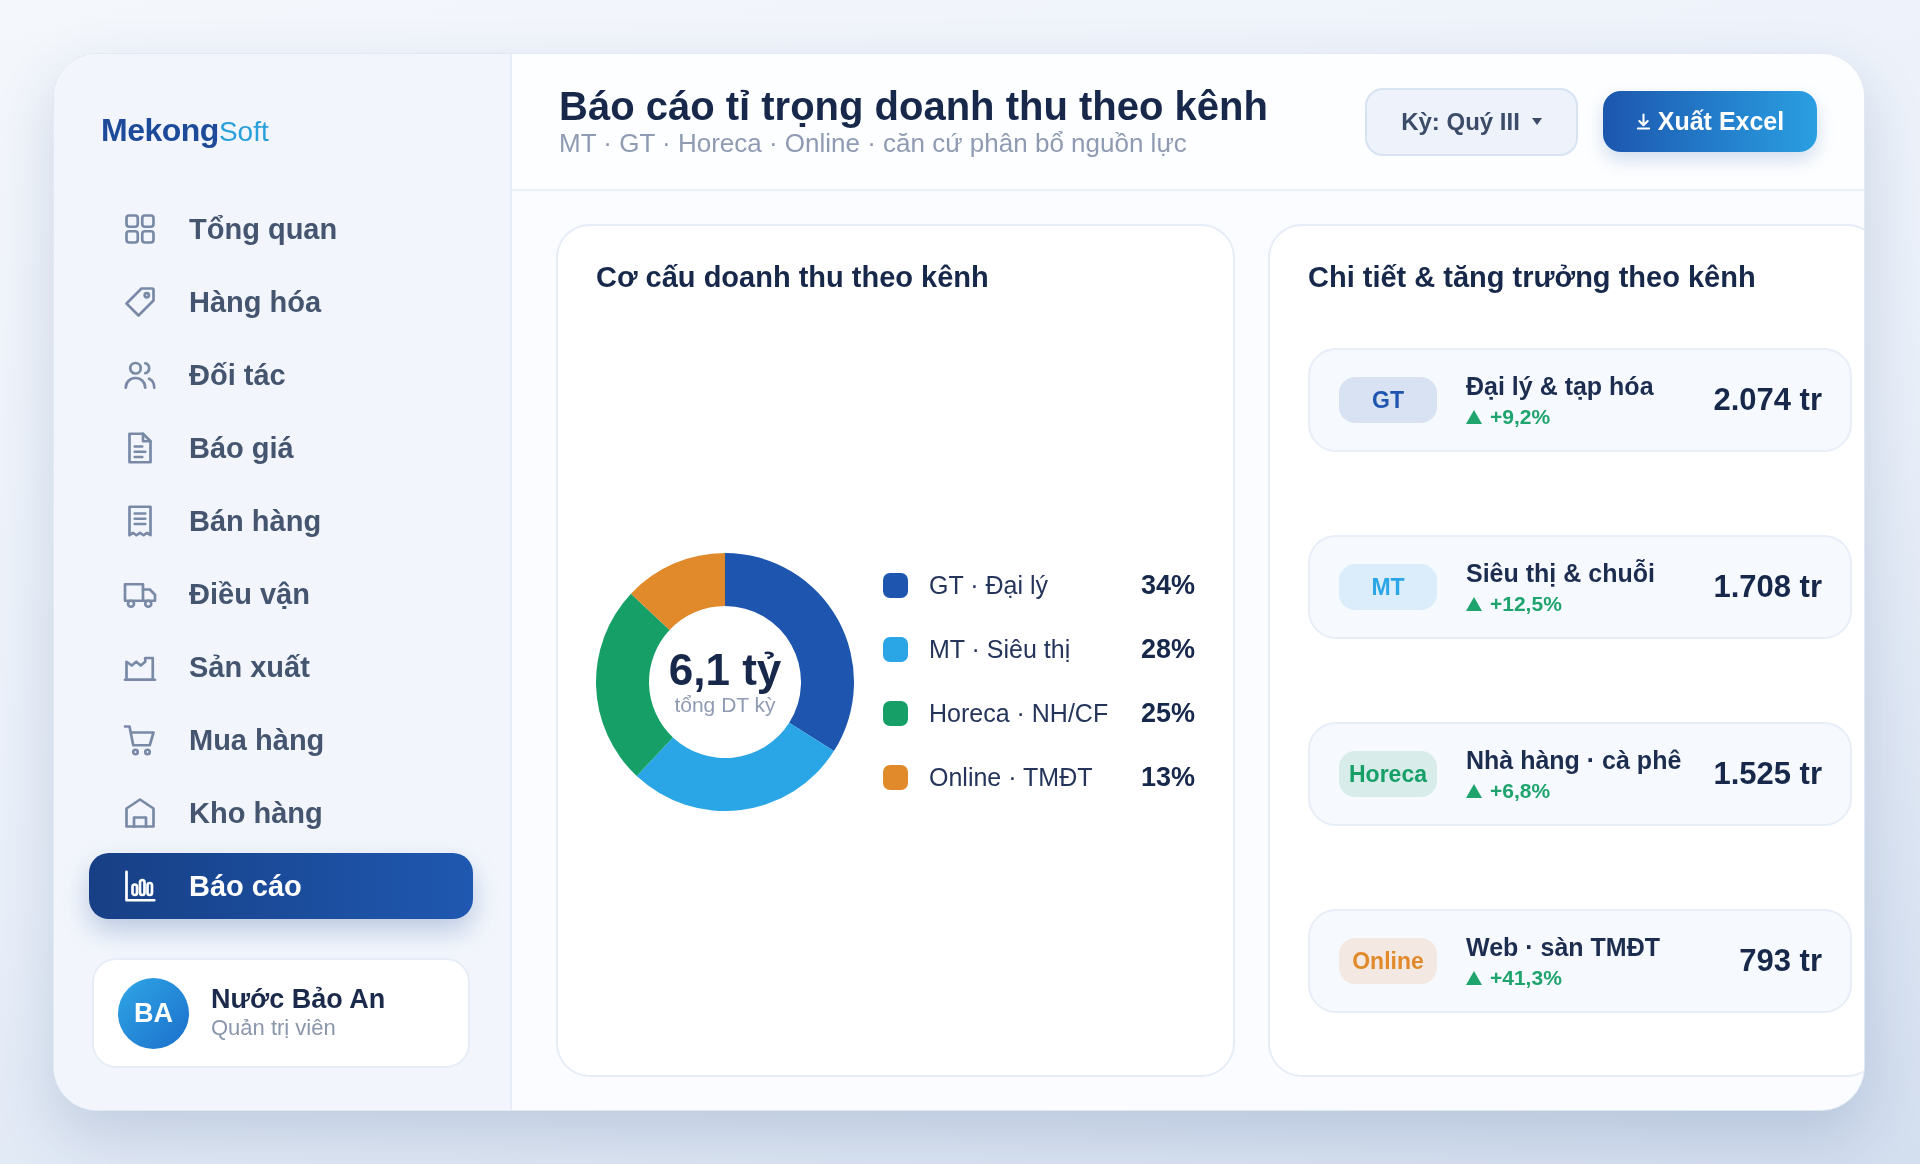  I want to click on nav-item: Bán hàng, so click(281, 521).